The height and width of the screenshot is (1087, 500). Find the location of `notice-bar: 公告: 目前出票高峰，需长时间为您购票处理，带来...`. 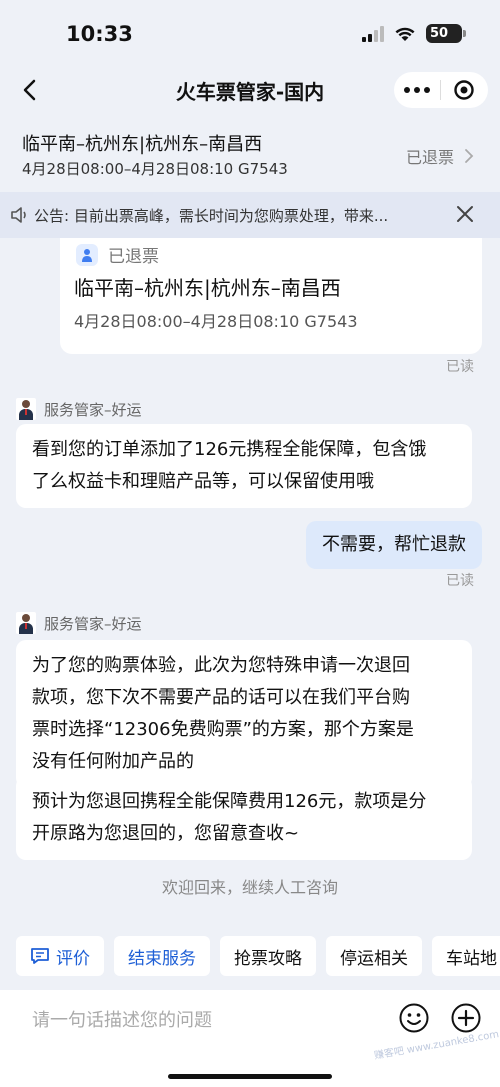

notice-bar: 公告: 目前出票高峰，需长时间为您购票处理，带来... is located at coordinates (250, 215).